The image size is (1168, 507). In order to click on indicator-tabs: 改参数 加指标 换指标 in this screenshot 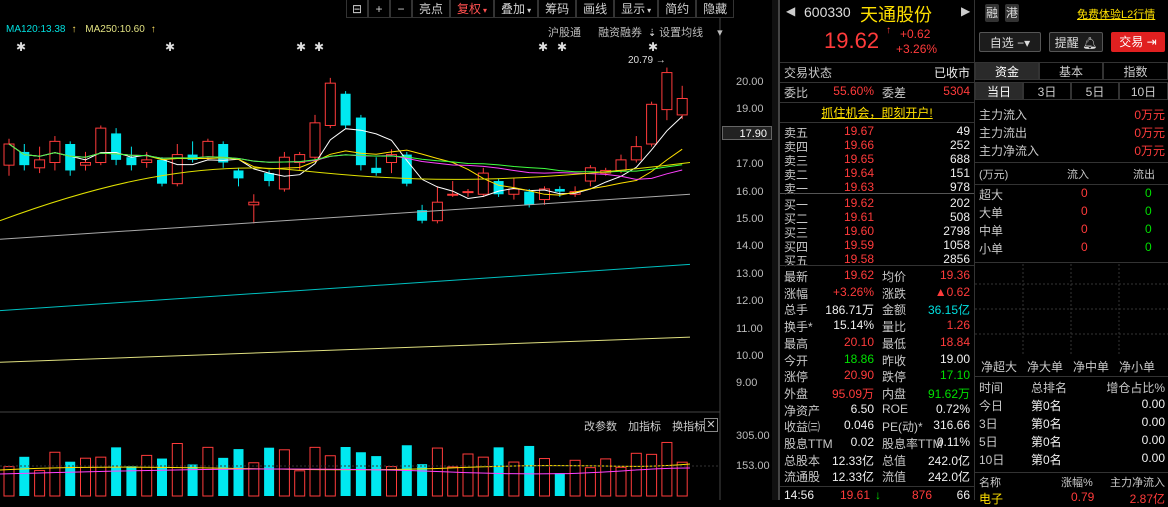, I will do `click(648, 426)`.